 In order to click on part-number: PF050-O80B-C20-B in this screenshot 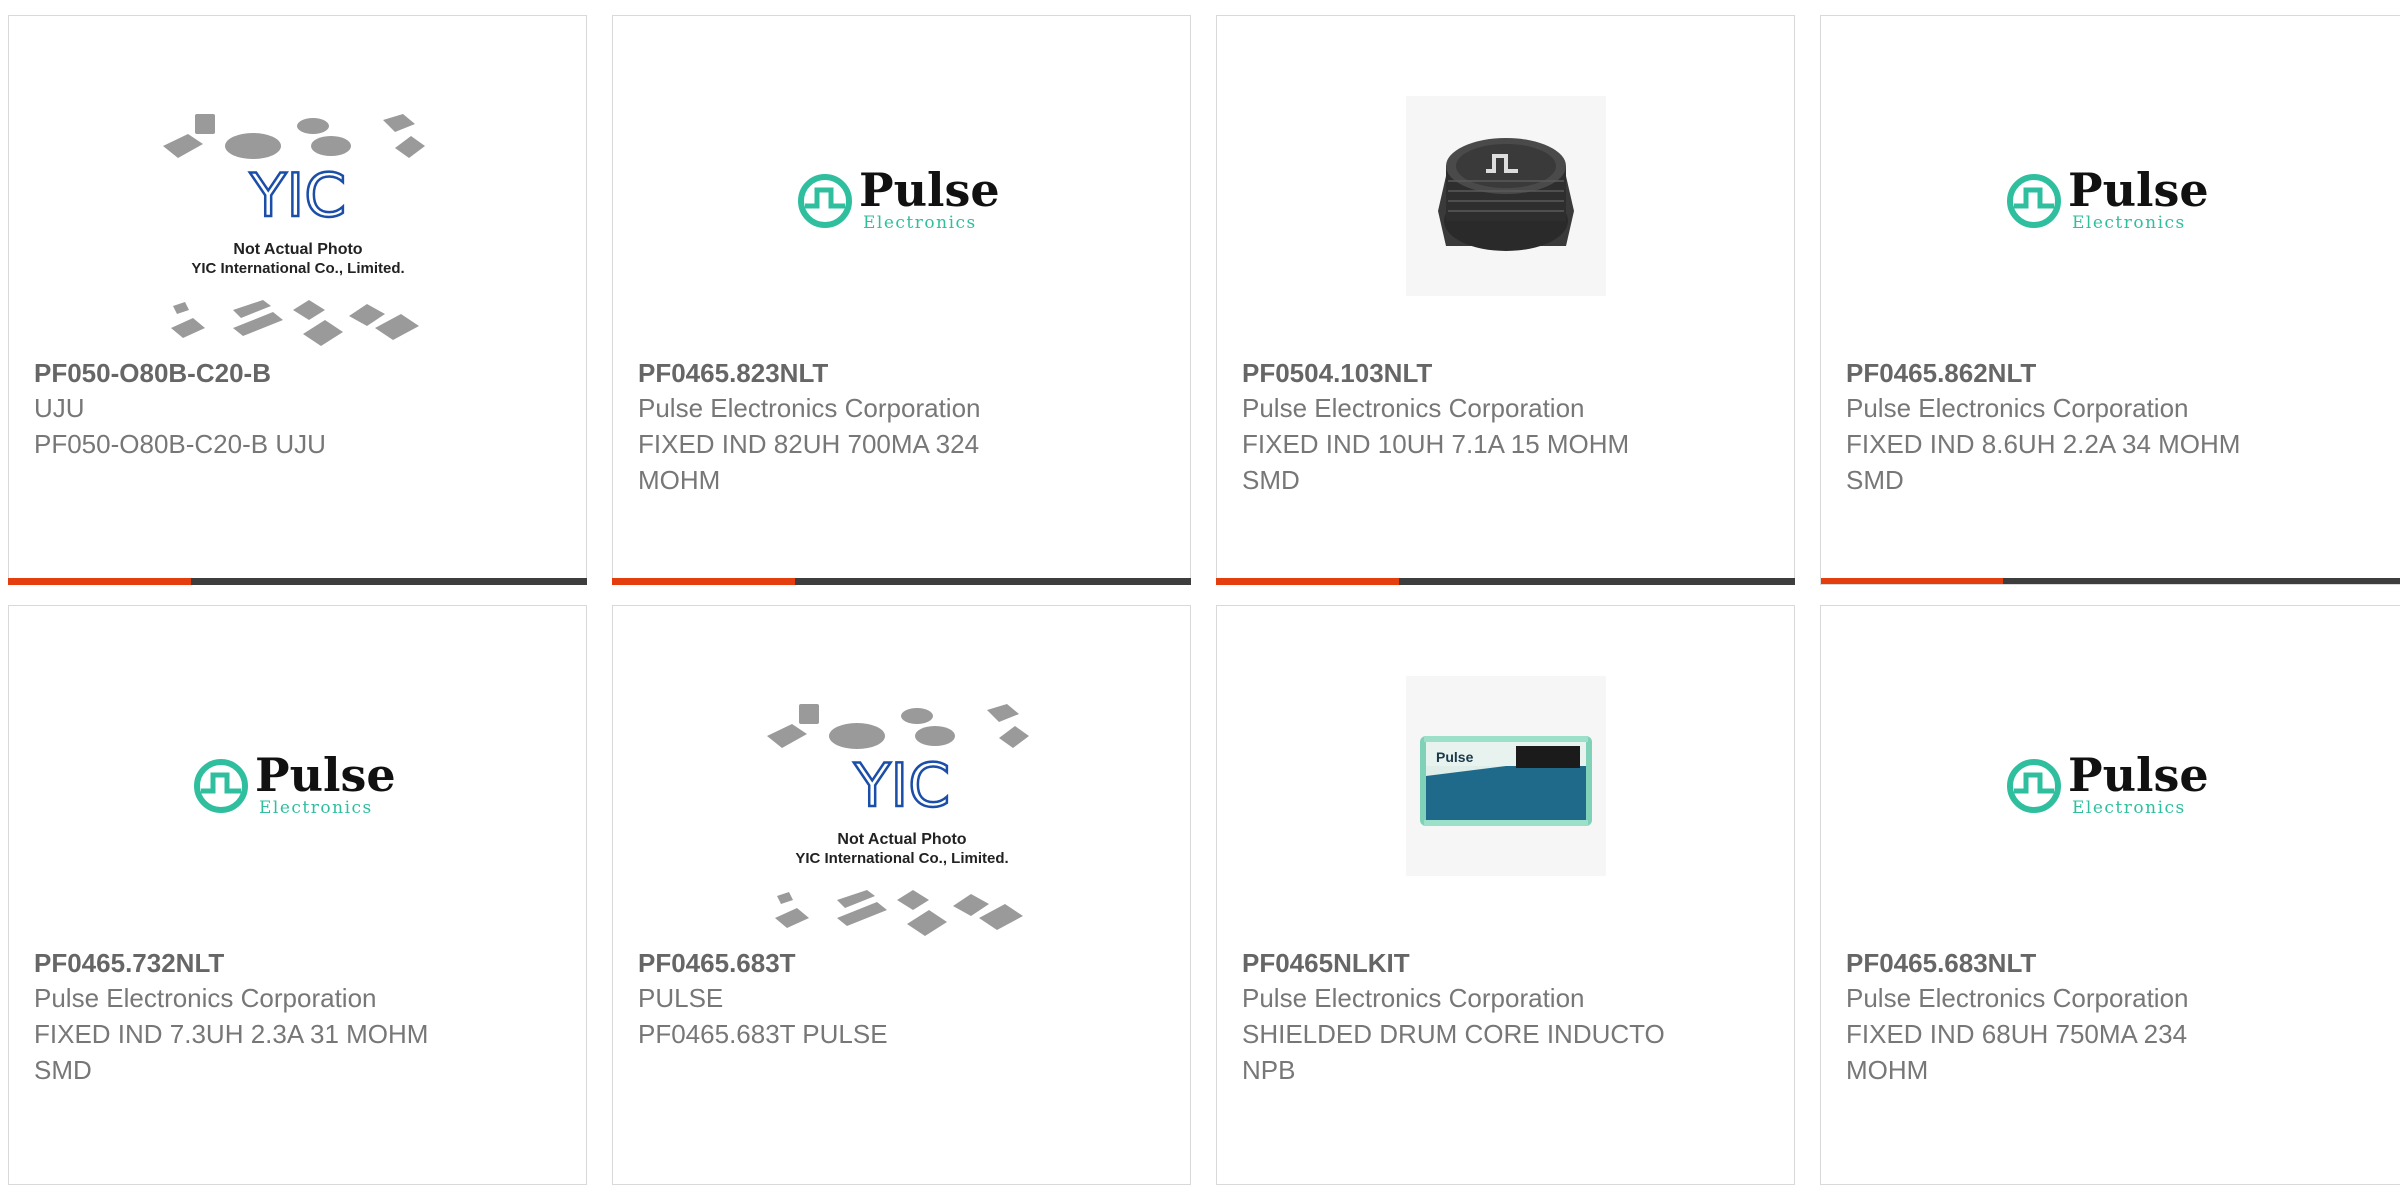, I will do `click(300, 373)`.